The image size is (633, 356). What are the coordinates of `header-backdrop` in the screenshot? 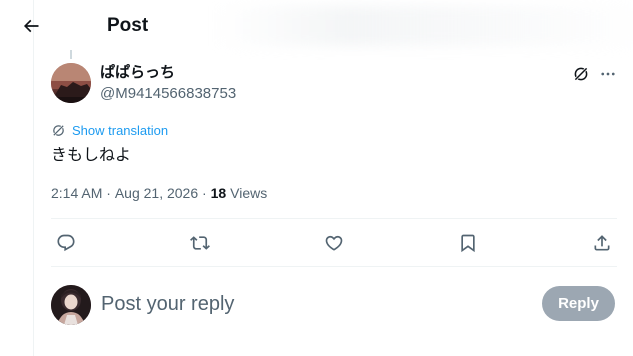 It's located at (423, 26).